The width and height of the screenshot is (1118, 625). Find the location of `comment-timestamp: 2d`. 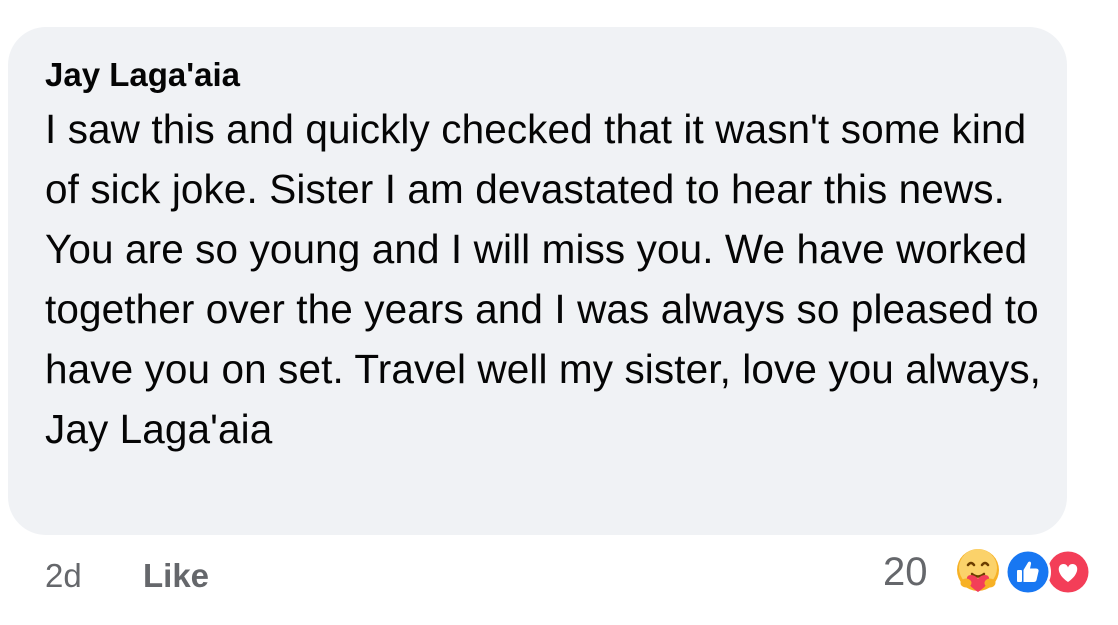

comment-timestamp: 2d is located at coordinates (63, 576).